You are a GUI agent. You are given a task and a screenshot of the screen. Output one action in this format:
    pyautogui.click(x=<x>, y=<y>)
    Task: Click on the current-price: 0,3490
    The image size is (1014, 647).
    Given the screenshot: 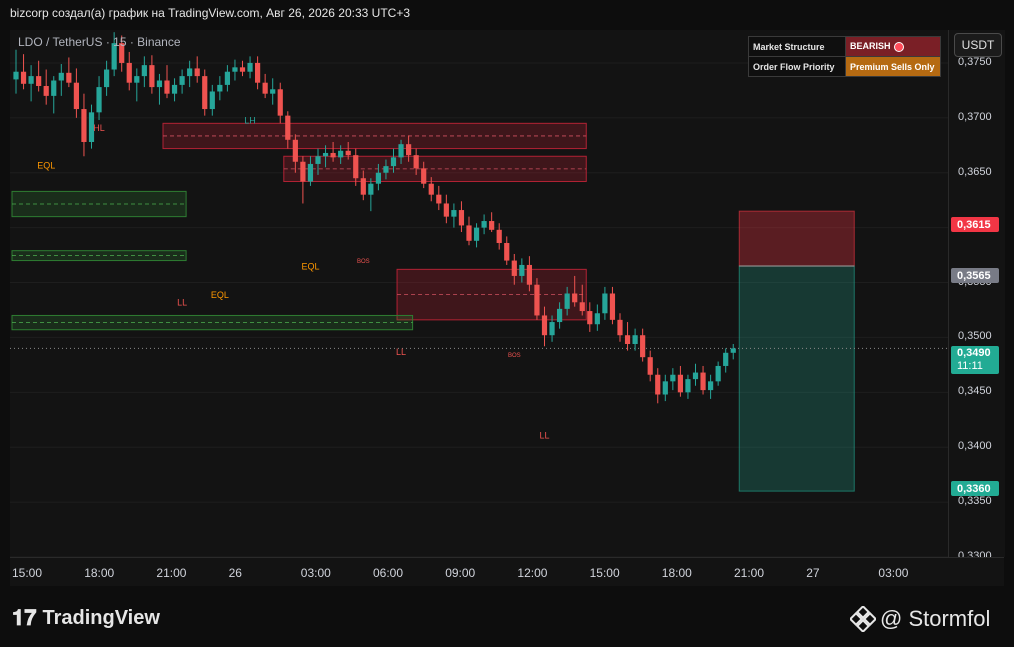 What is the action you would take?
    pyautogui.click(x=974, y=353)
    